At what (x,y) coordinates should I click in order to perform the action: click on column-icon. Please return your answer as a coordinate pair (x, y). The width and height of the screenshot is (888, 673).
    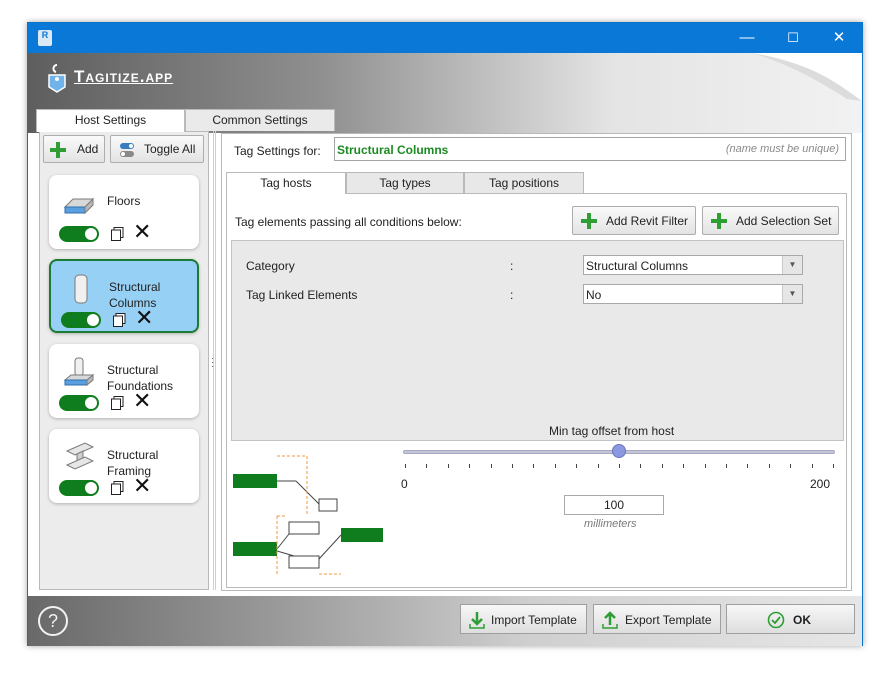
    Looking at the image, I should click on (81, 289).